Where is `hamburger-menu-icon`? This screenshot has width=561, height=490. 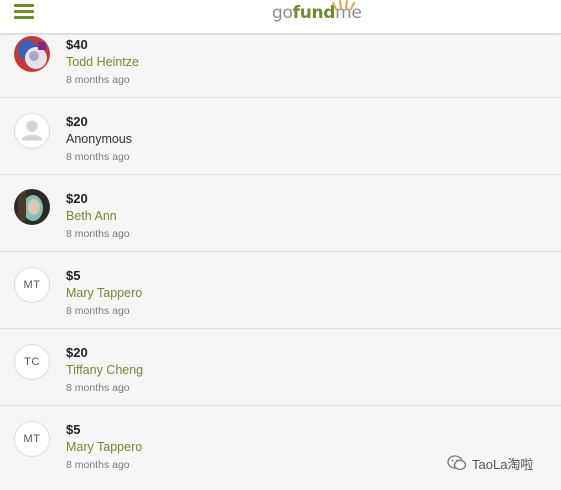 hamburger-menu-icon is located at coordinates (25, 12).